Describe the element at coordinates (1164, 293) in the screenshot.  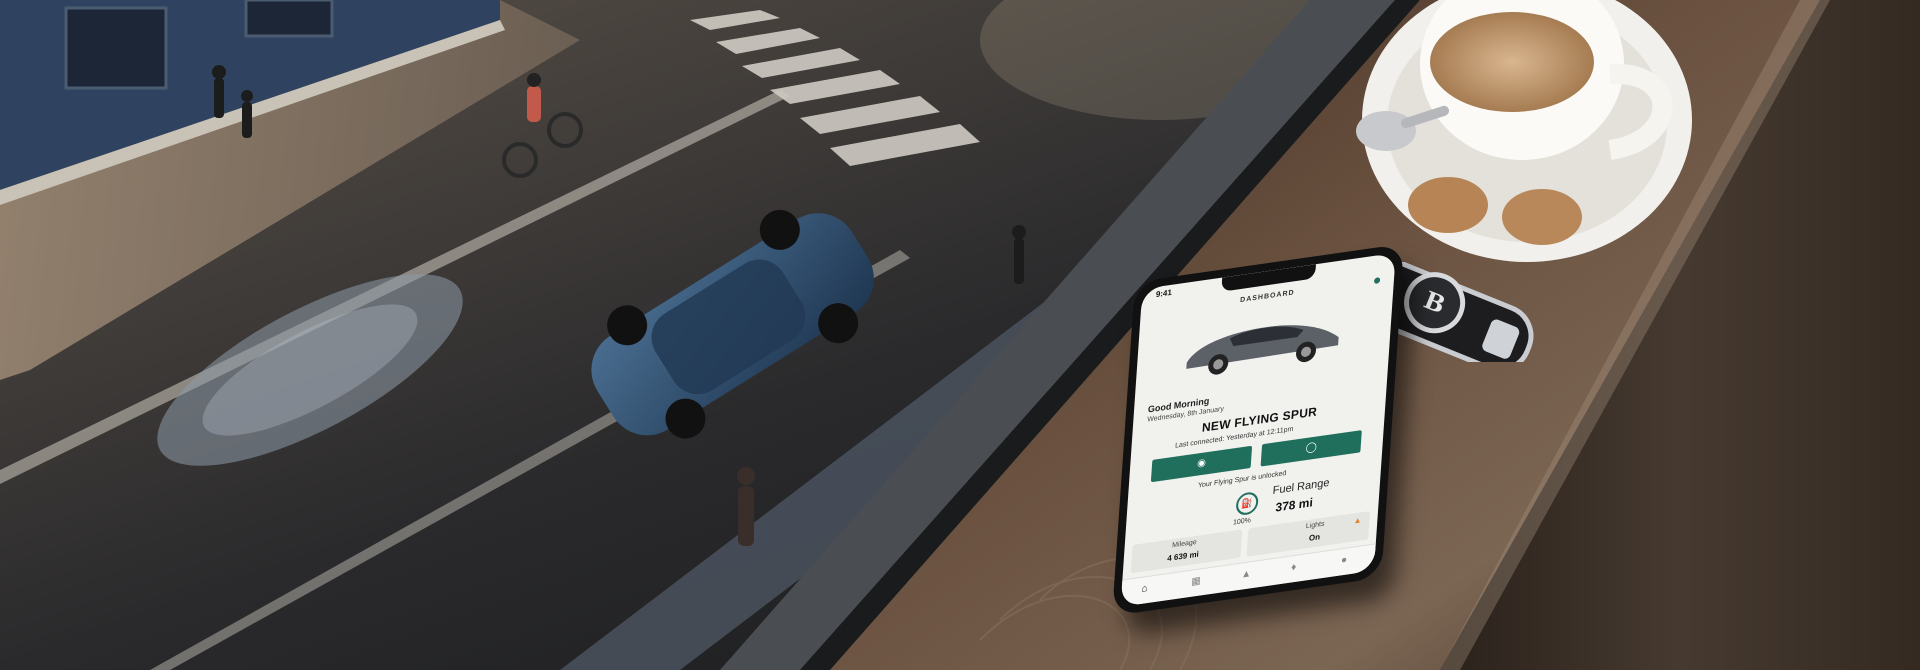
I see `status-time: 9:41` at that location.